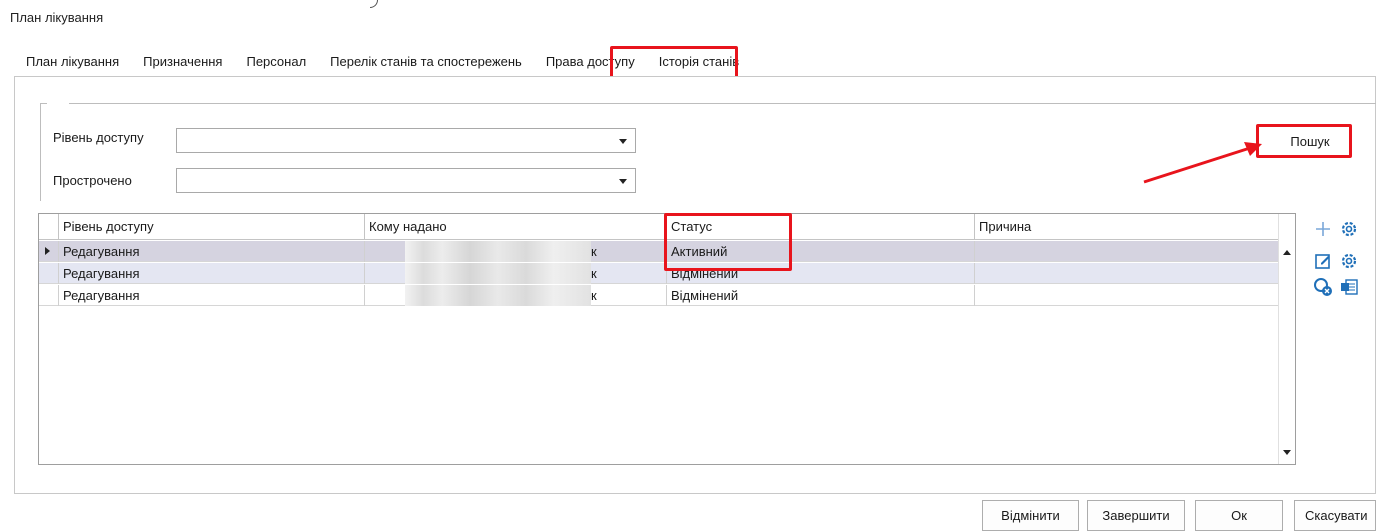 The height and width of the screenshot is (531, 1376). Describe the element at coordinates (98, 137) in the screenshot. I see `access-level-label: Рівень доступу` at that location.